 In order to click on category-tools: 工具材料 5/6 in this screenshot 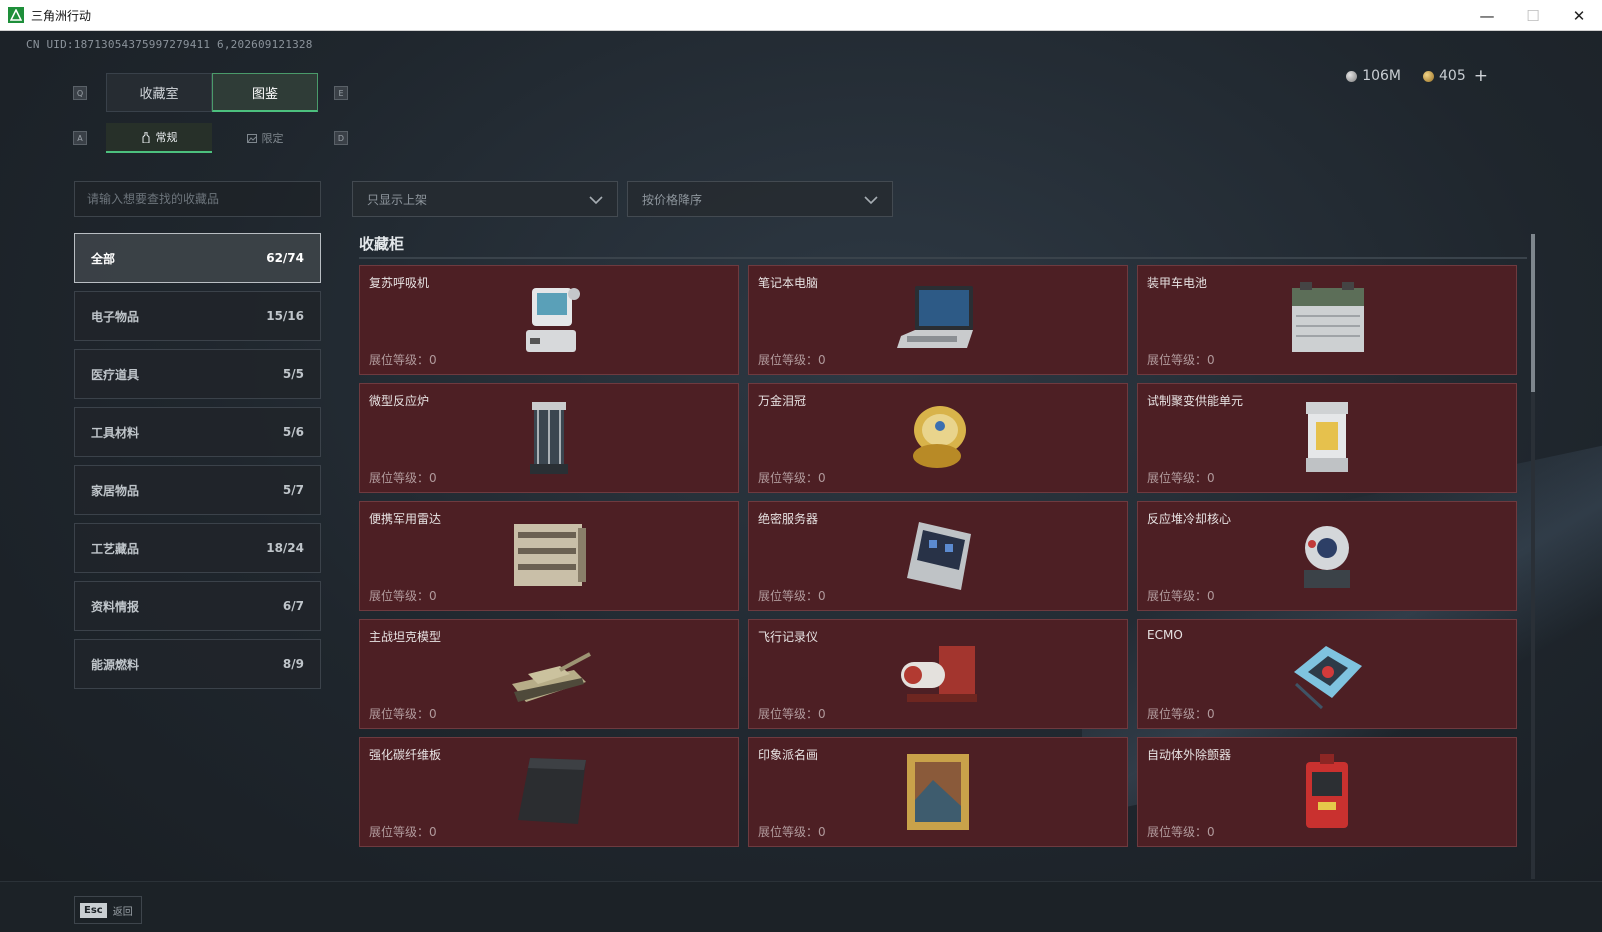, I will do `click(197, 432)`.